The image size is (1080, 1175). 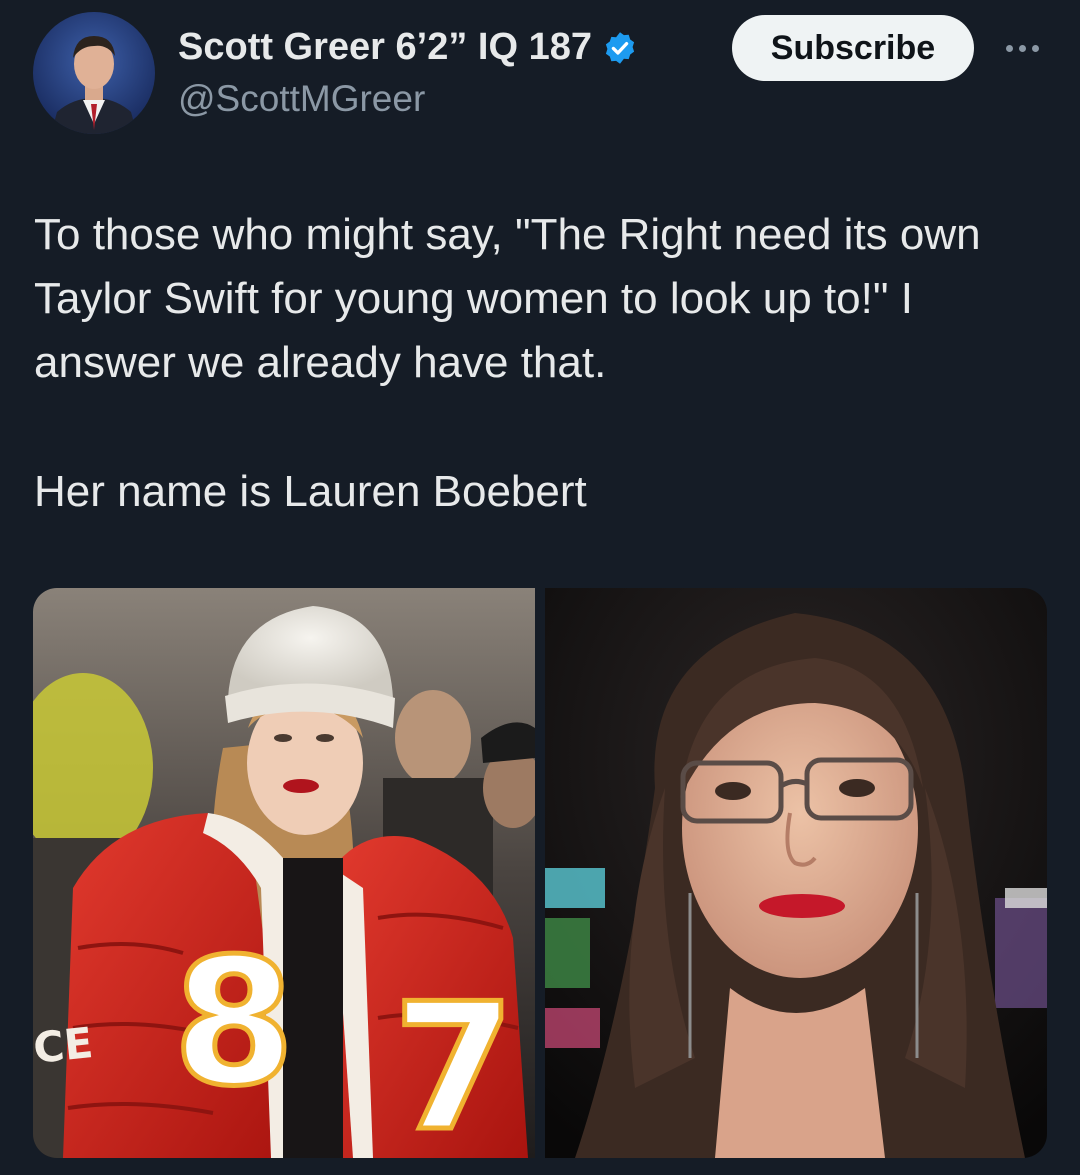 What do you see at coordinates (454, 1062) in the screenshot?
I see `jacket-number-right: 7` at bounding box center [454, 1062].